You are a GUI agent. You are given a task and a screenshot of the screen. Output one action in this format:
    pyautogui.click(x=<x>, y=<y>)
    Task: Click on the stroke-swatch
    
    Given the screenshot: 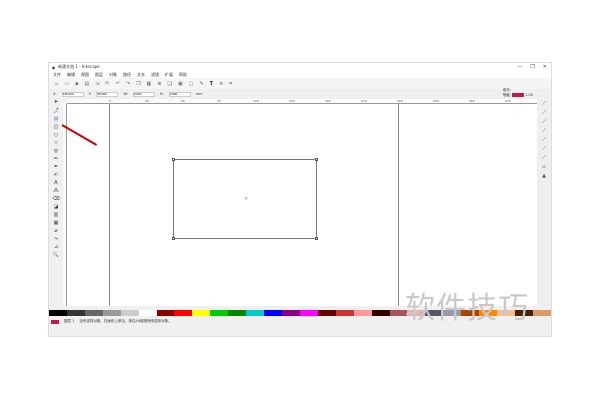 What is the action you would take?
    pyautogui.click(x=518, y=95)
    